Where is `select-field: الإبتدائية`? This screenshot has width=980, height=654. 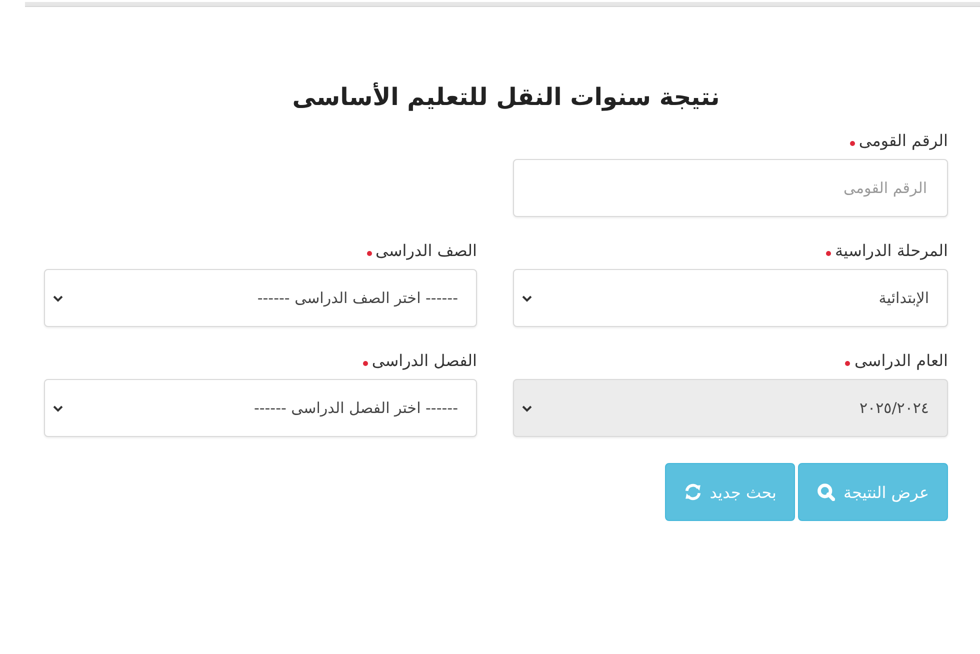
select-field: الإبتدائية is located at coordinates (730, 298).